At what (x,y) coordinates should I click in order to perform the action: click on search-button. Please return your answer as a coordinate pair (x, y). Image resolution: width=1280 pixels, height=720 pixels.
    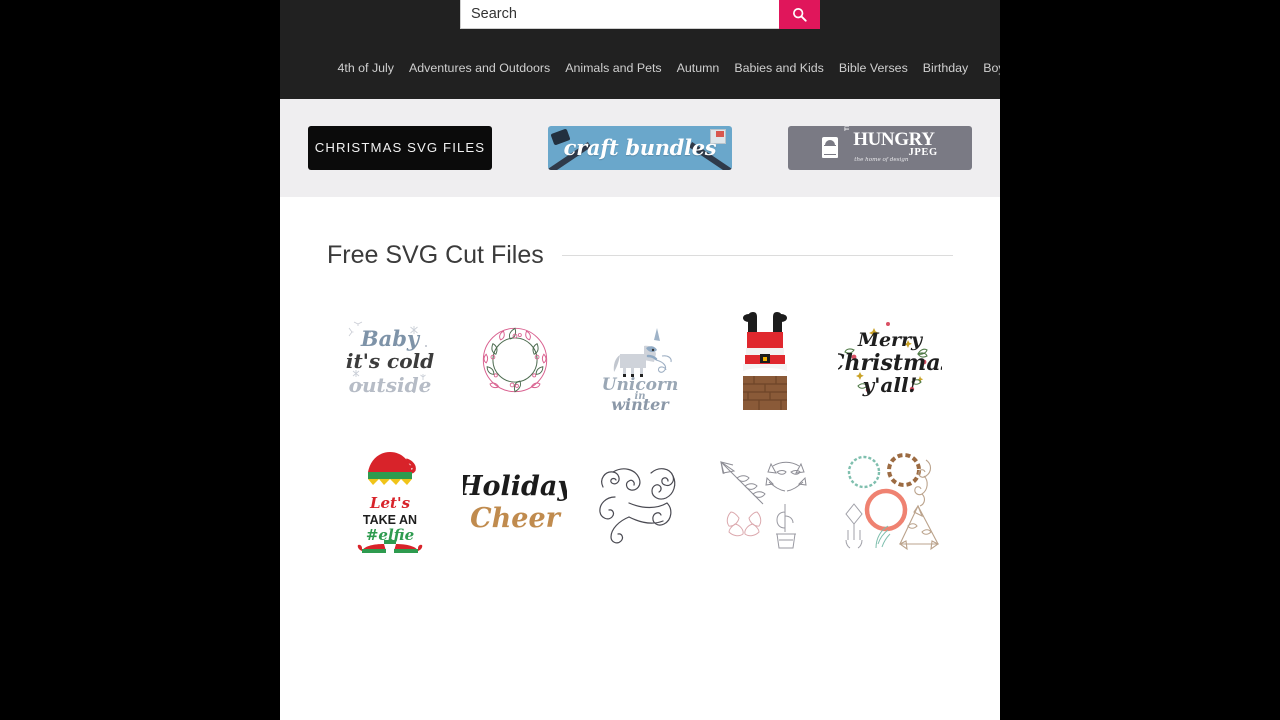
    Looking at the image, I should click on (799, 14).